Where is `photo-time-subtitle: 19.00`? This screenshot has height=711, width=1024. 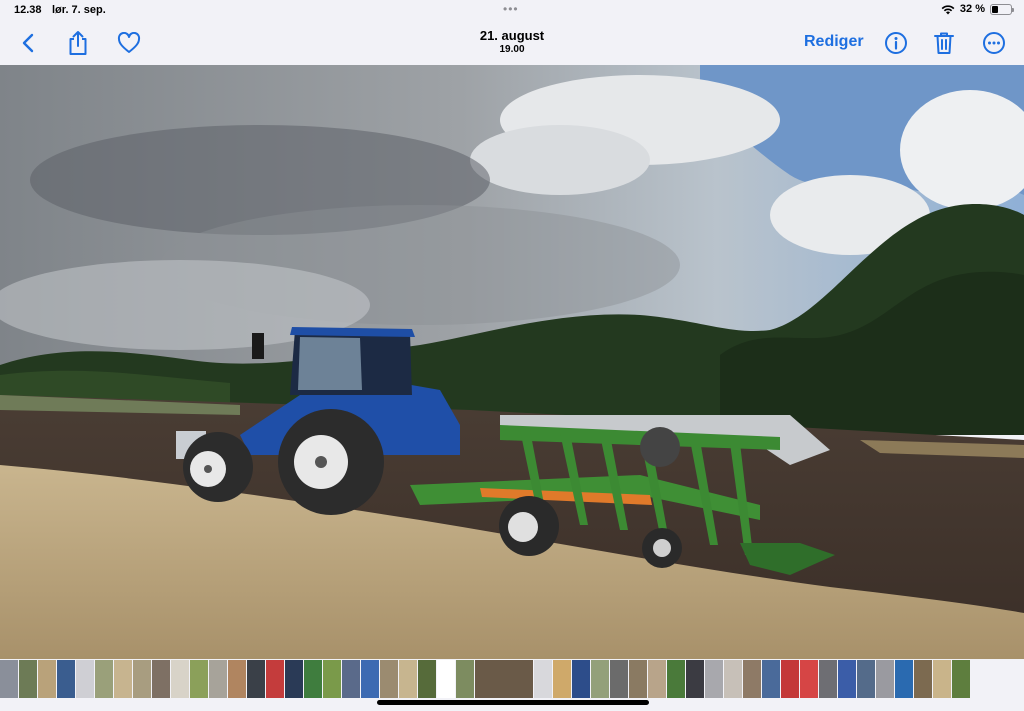 photo-time-subtitle: 19.00 is located at coordinates (512, 49).